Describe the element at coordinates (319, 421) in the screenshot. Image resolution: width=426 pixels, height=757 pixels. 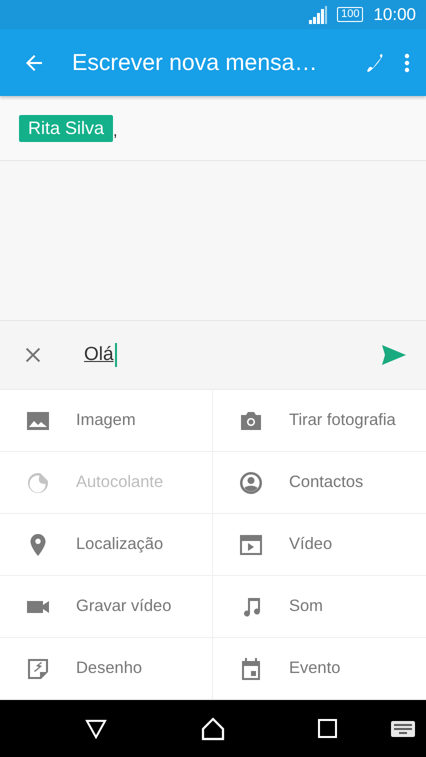
I see `attachment-option: Tirar fotografia` at that location.